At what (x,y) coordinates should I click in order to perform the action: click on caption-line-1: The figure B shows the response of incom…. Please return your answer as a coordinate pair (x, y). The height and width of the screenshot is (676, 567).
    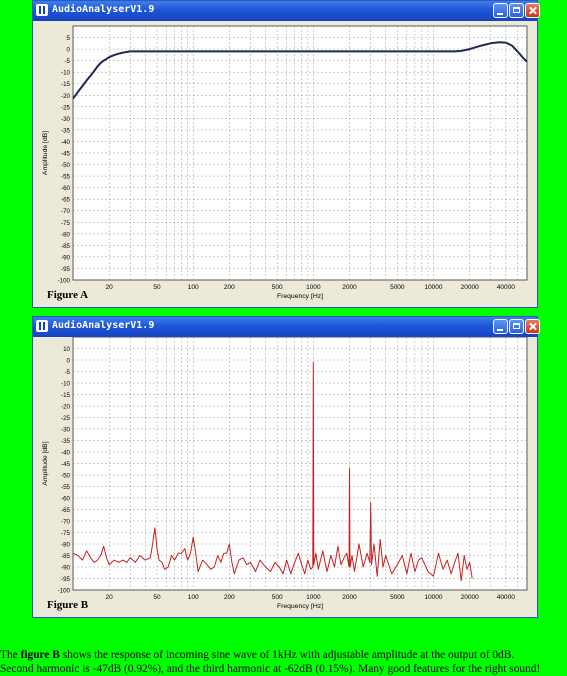
    Looking at the image, I should click on (283, 655).